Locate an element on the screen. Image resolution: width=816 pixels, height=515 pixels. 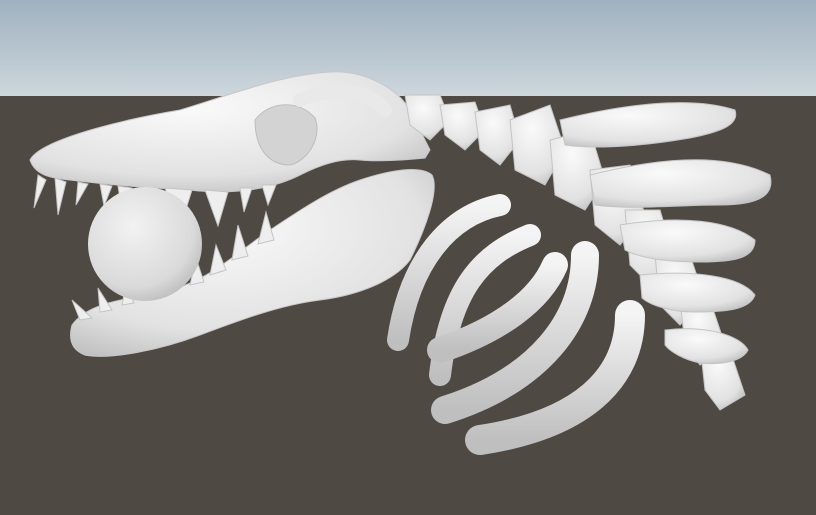
sphere is located at coordinates (145, 244).